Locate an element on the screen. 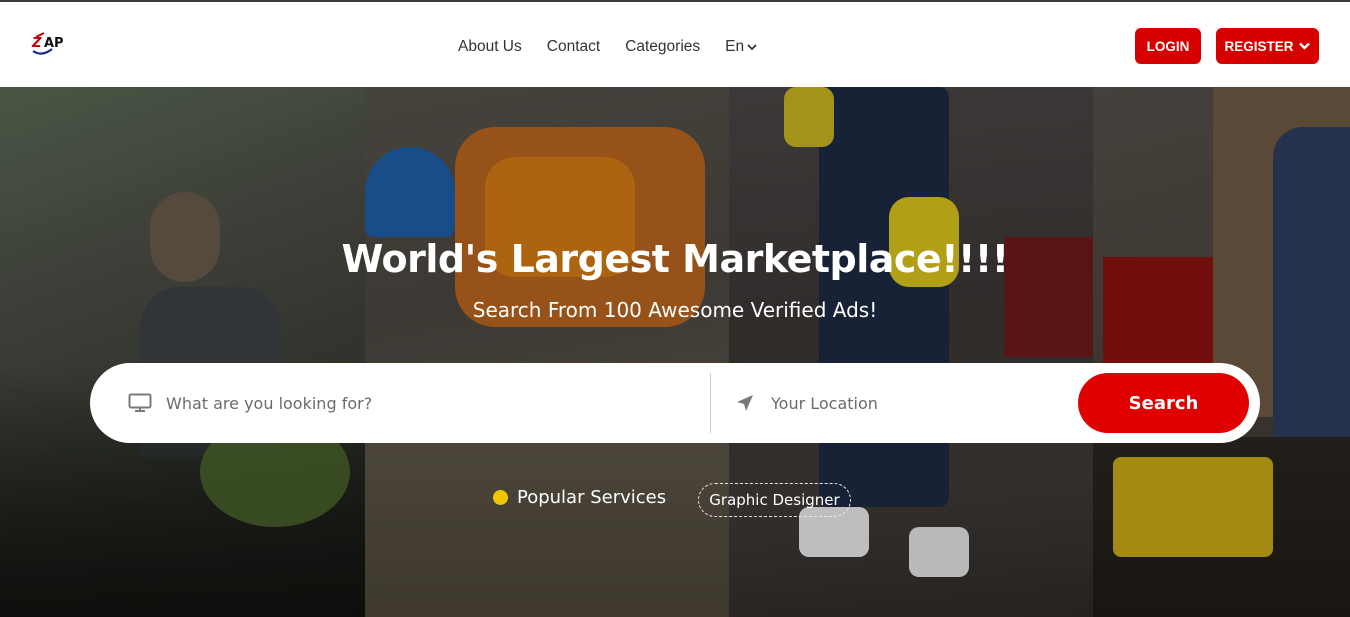 The image size is (1350, 617). svg-text: AP is located at coordinates (54, 43).